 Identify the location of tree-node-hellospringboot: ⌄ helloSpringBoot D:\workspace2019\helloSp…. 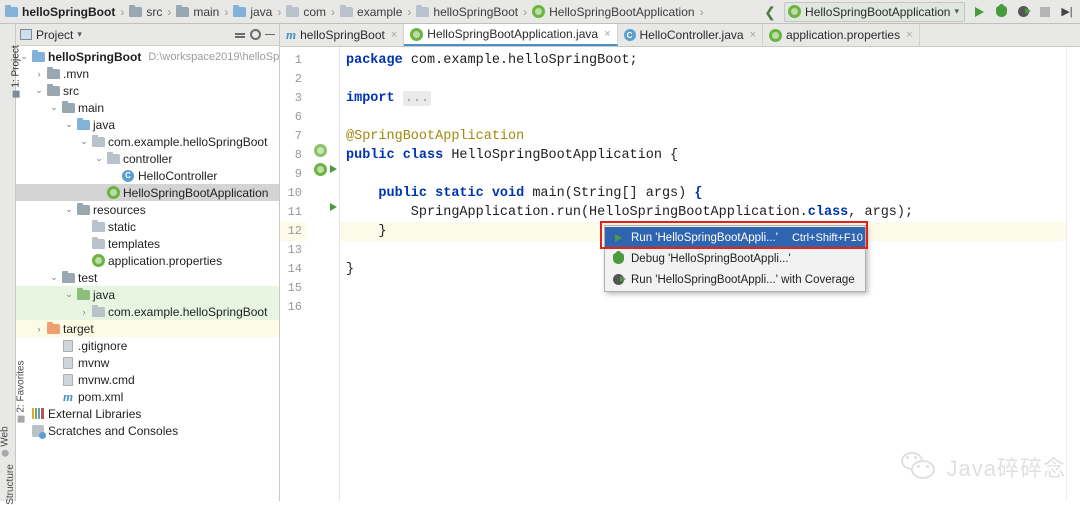
(147, 56).